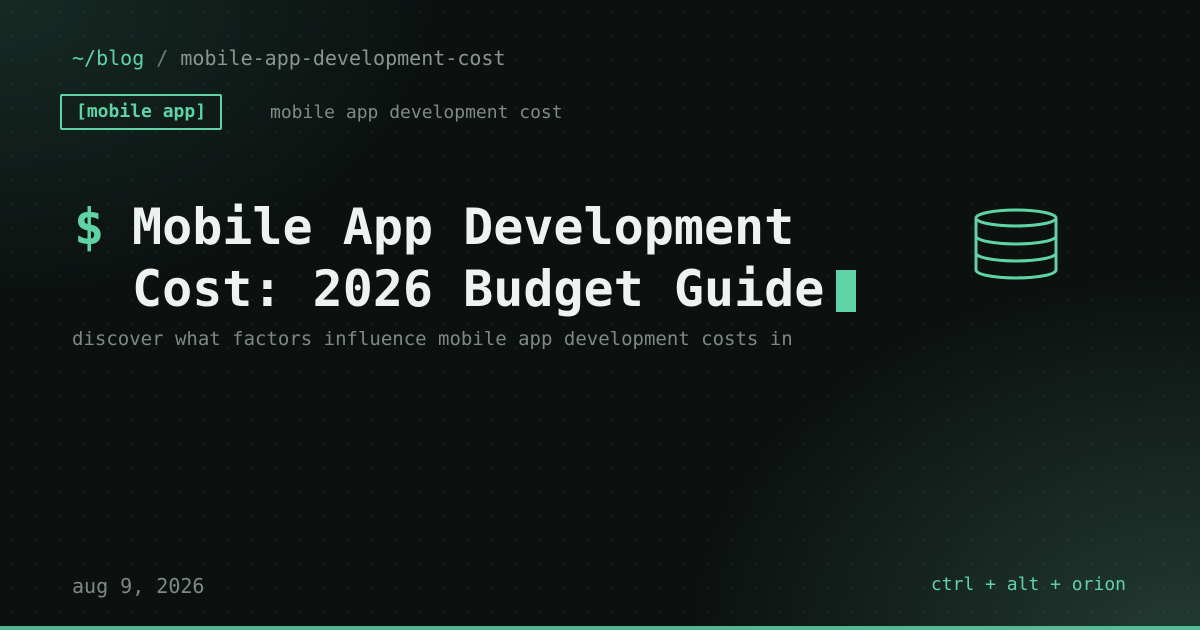 This screenshot has width=1200, height=630. Describe the element at coordinates (1016, 244) in the screenshot. I see `database-icon` at that location.